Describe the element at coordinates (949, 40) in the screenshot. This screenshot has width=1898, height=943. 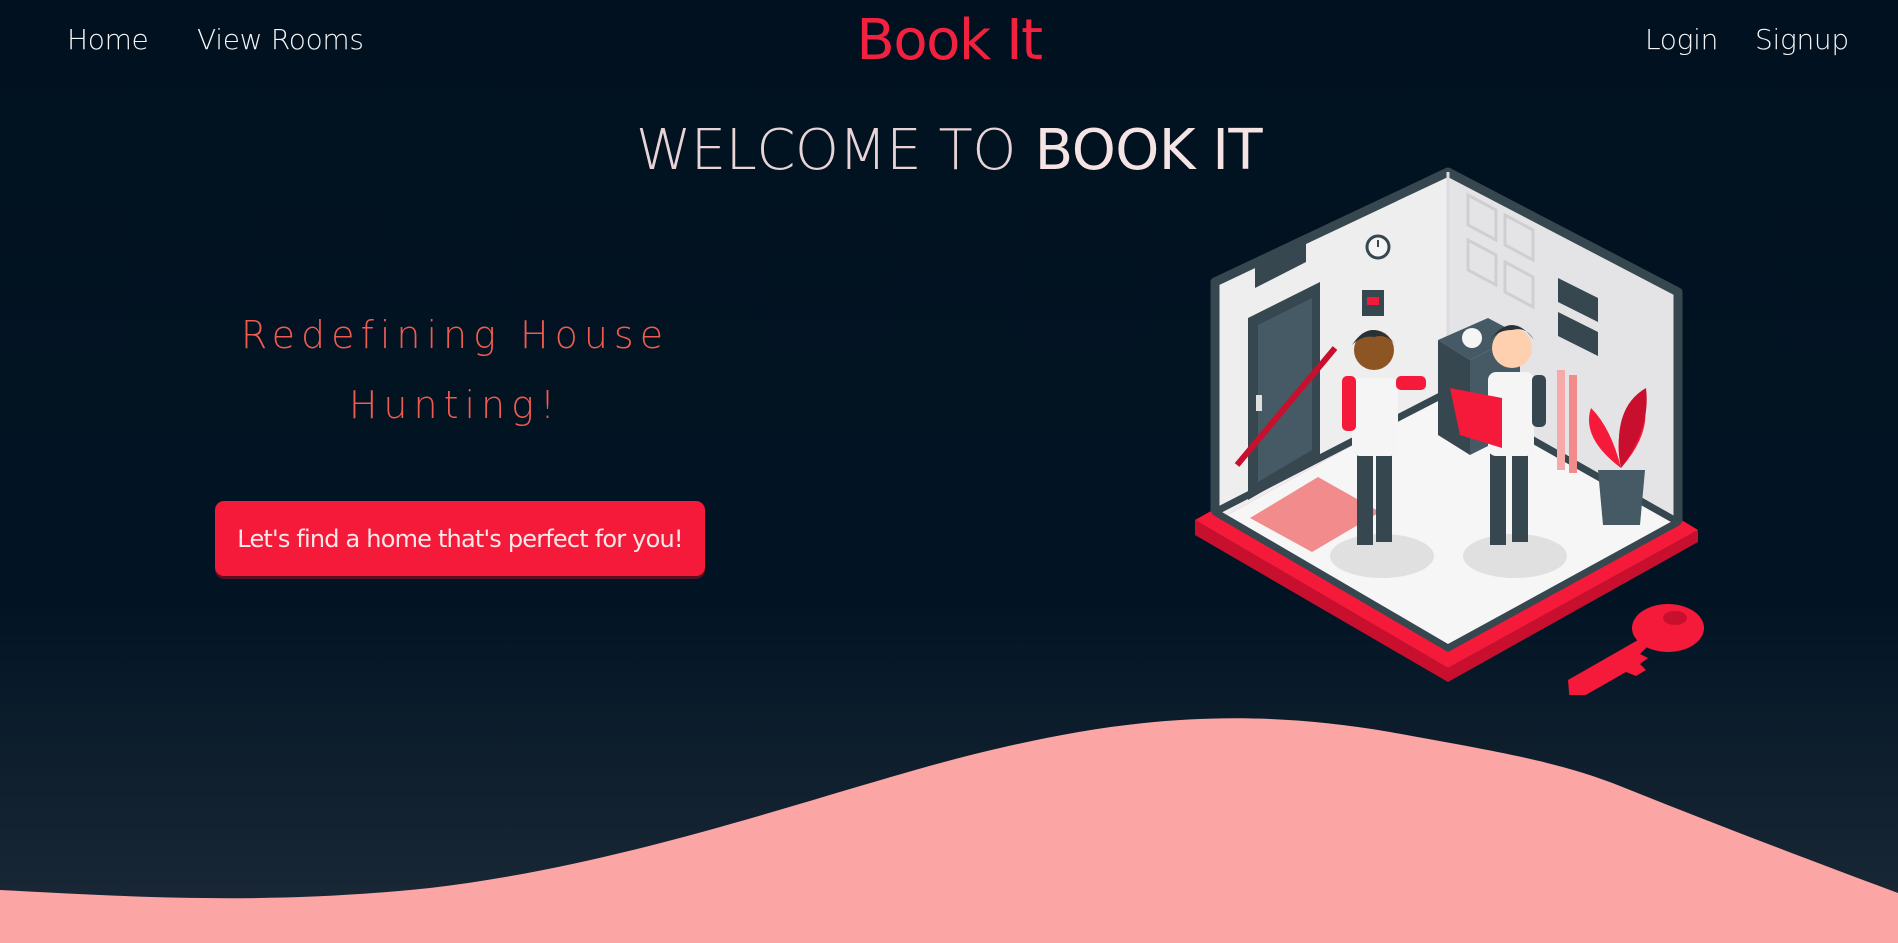
I see `brand-logo: Book It` at that location.